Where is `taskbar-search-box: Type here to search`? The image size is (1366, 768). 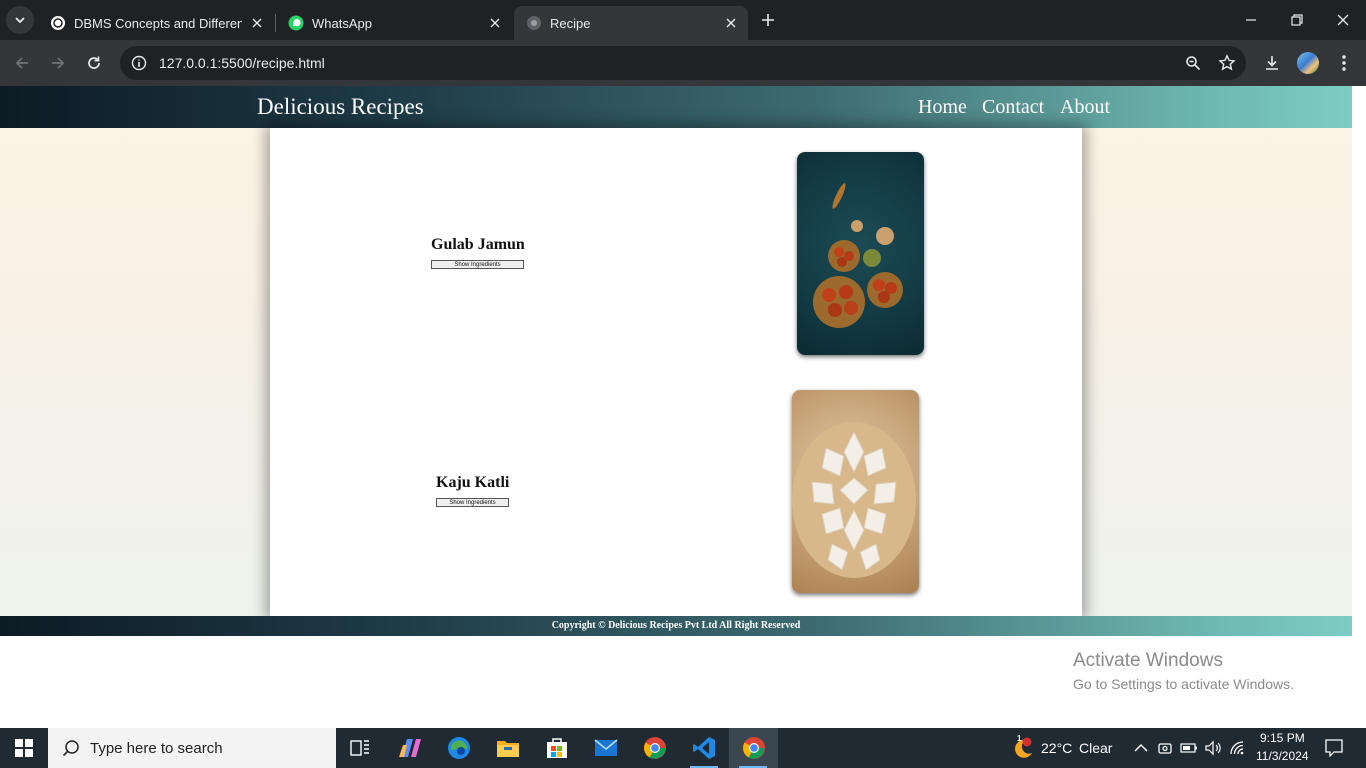 taskbar-search-box: Type here to search is located at coordinates (192, 748).